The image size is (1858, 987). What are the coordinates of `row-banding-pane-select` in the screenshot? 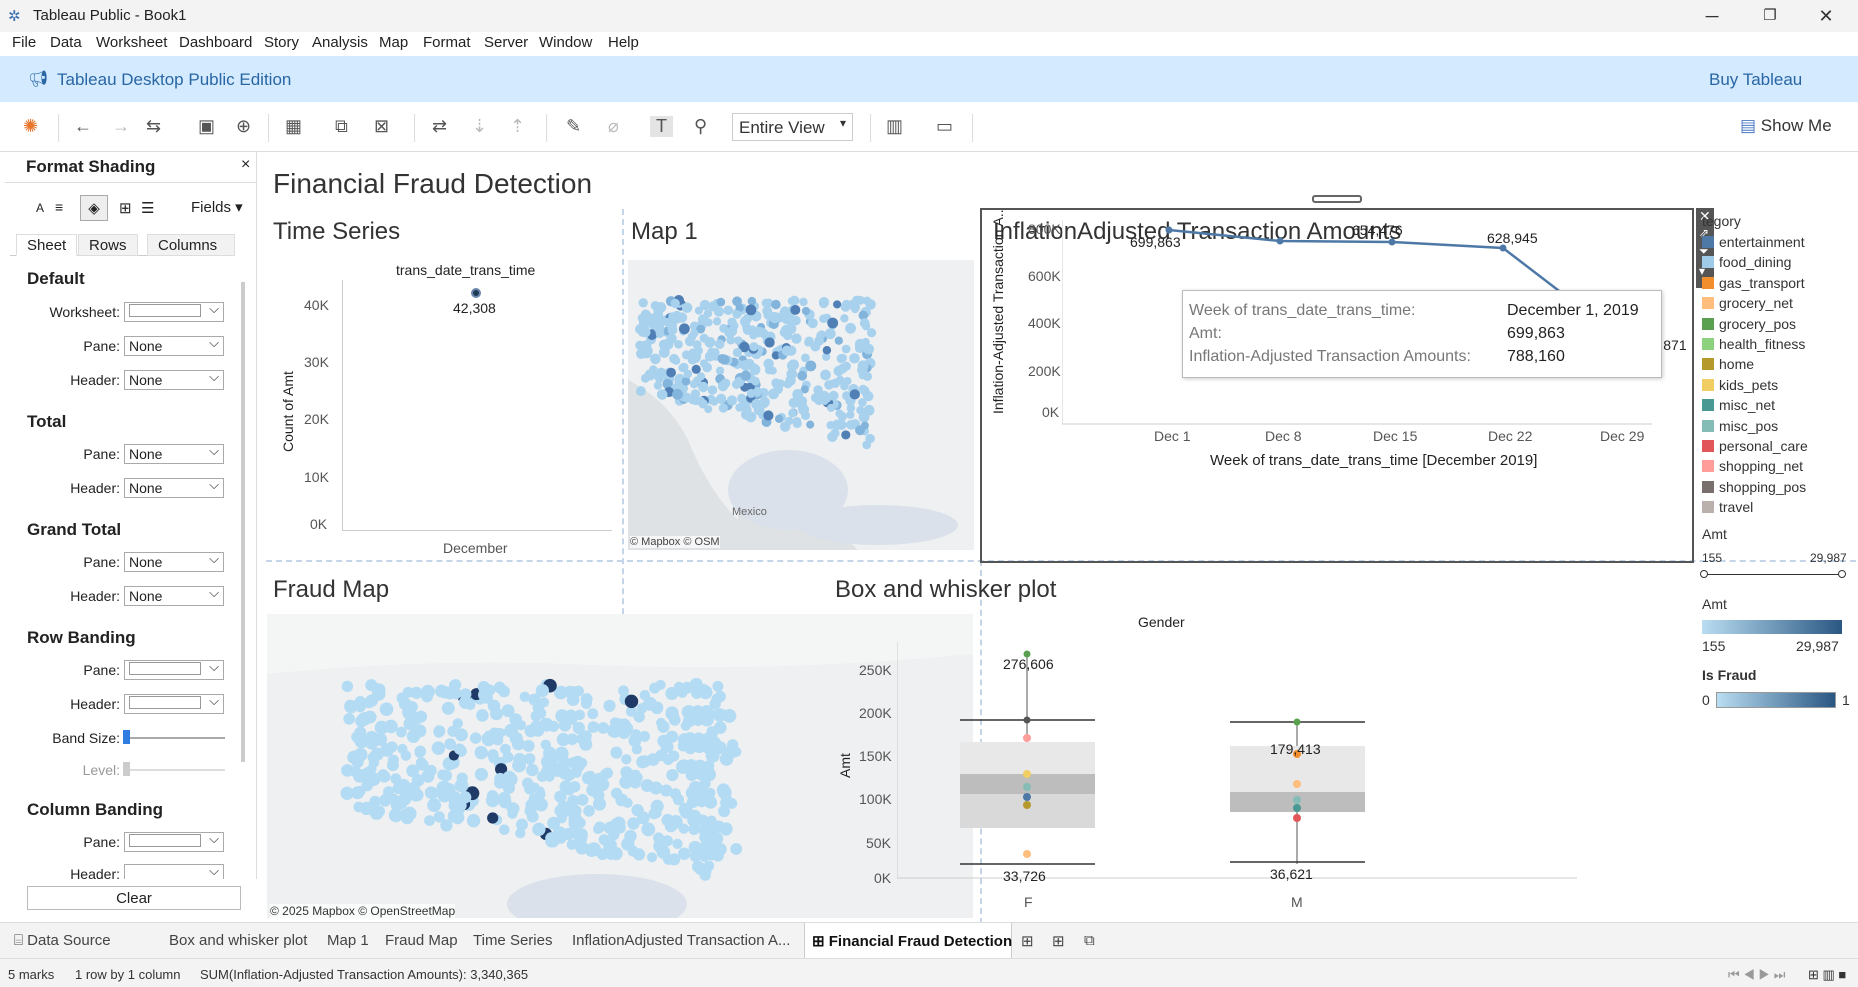 It's located at (174, 669).